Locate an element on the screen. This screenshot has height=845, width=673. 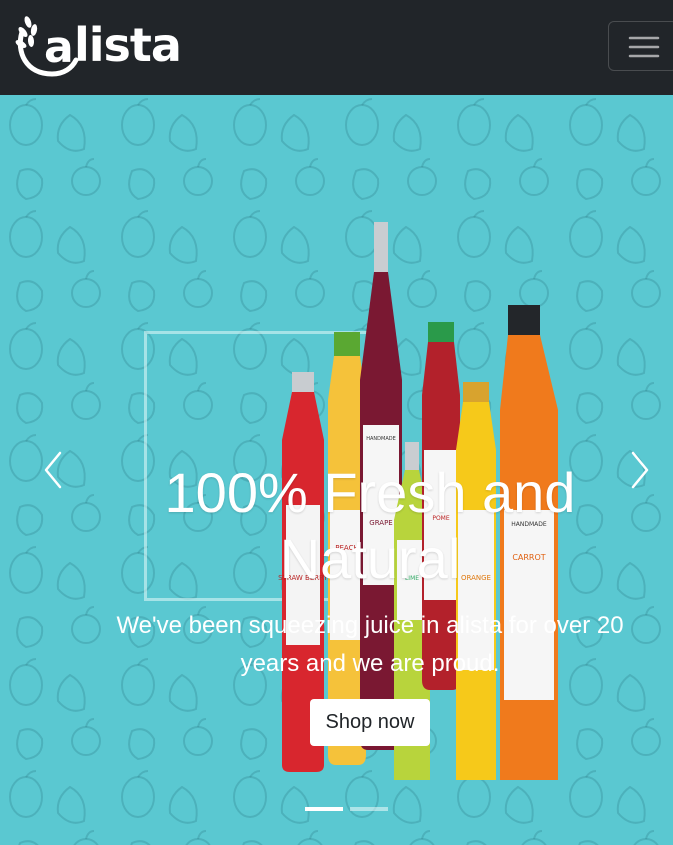
chevron-left-icon is located at coordinates (53, 470).